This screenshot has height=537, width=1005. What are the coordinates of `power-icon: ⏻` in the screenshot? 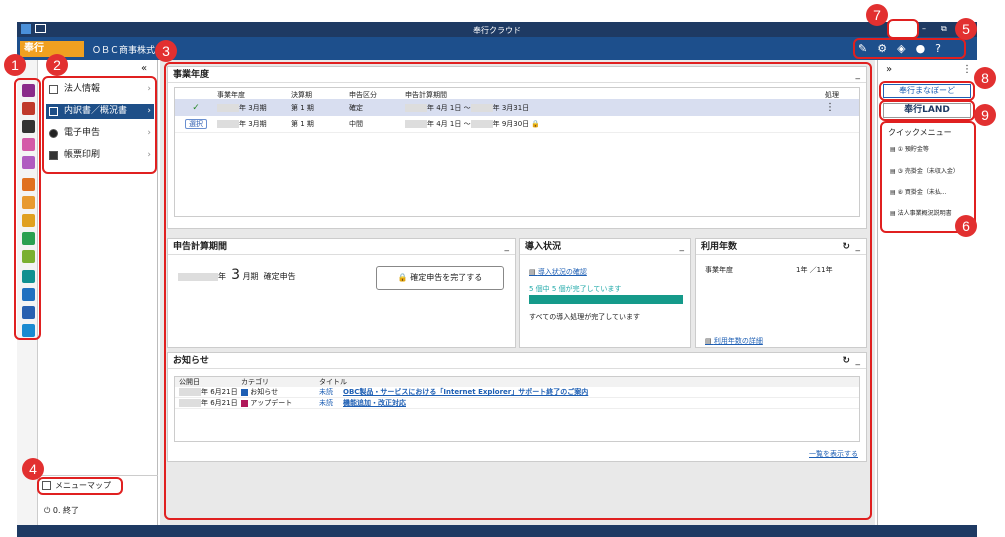 It's located at (48, 510).